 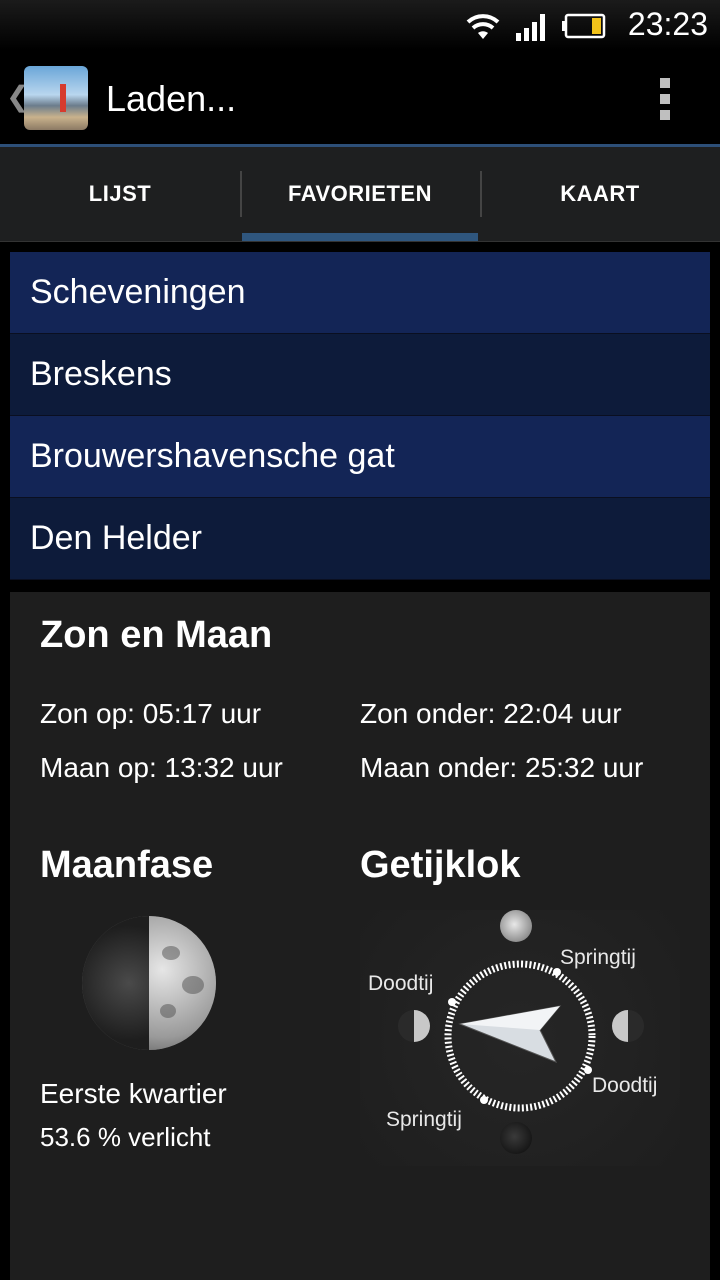 I want to click on tide-clock: Springtij Doodtij Doodtij Springtij, so click(x=520, y=1038).